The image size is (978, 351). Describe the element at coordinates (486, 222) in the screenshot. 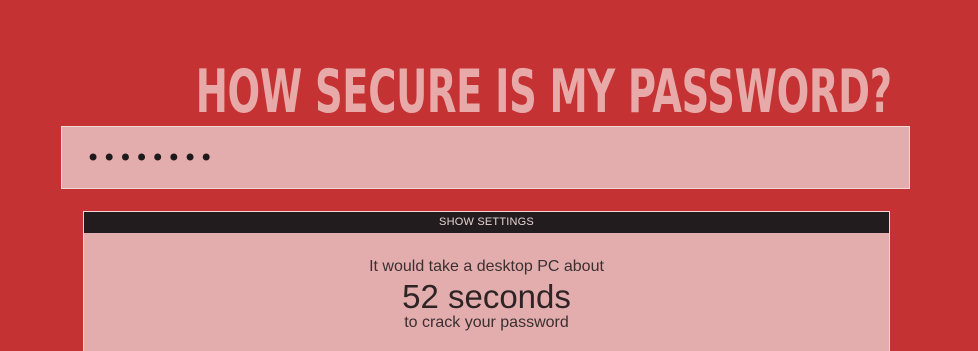

I see `show-settings-button: SHOW SETTINGS` at that location.